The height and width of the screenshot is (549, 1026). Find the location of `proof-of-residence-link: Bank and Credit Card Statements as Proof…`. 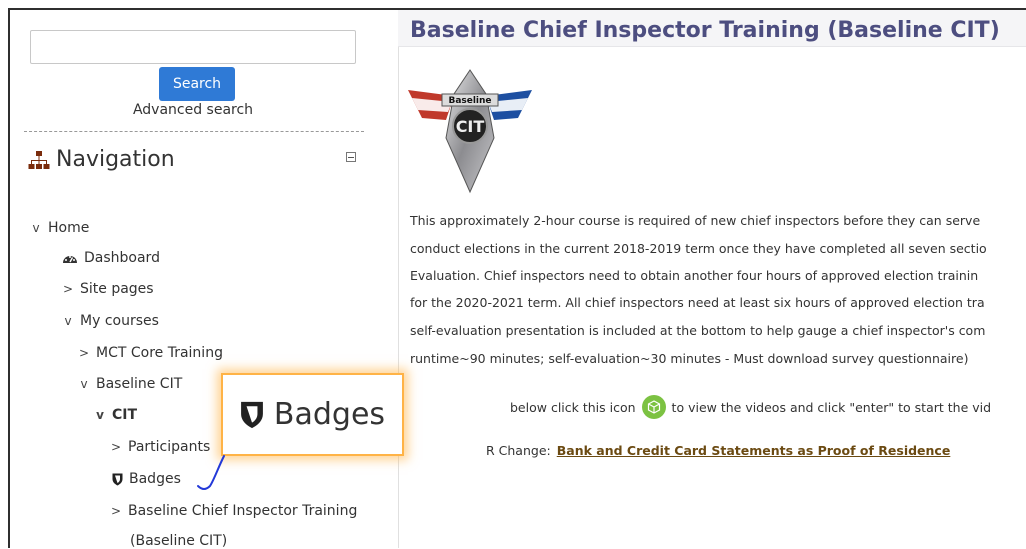

proof-of-residence-link: Bank and Credit Card Statements as Proof… is located at coordinates (754, 450).